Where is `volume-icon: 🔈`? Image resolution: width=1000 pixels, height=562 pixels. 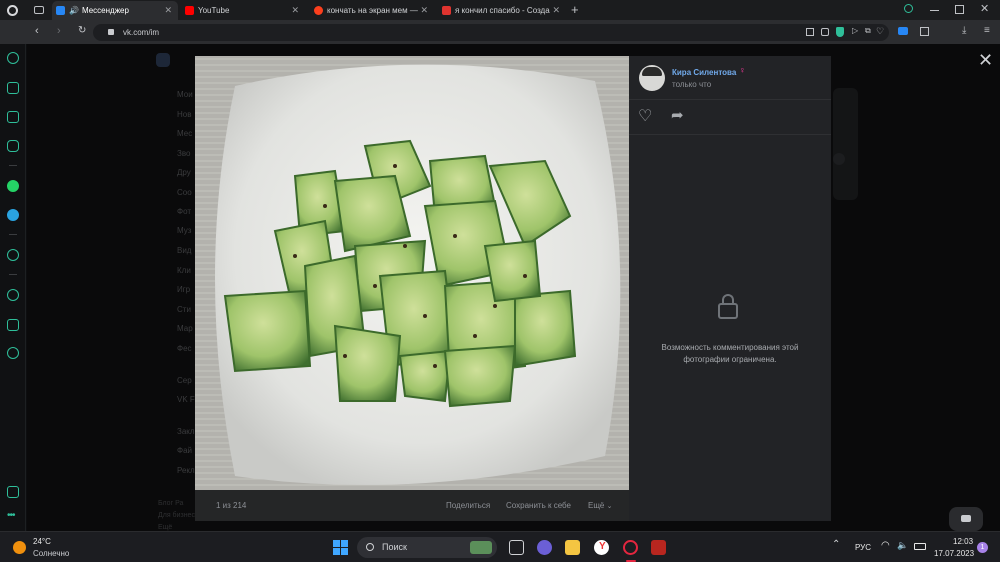 volume-icon: 🔈 is located at coordinates (902, 545).